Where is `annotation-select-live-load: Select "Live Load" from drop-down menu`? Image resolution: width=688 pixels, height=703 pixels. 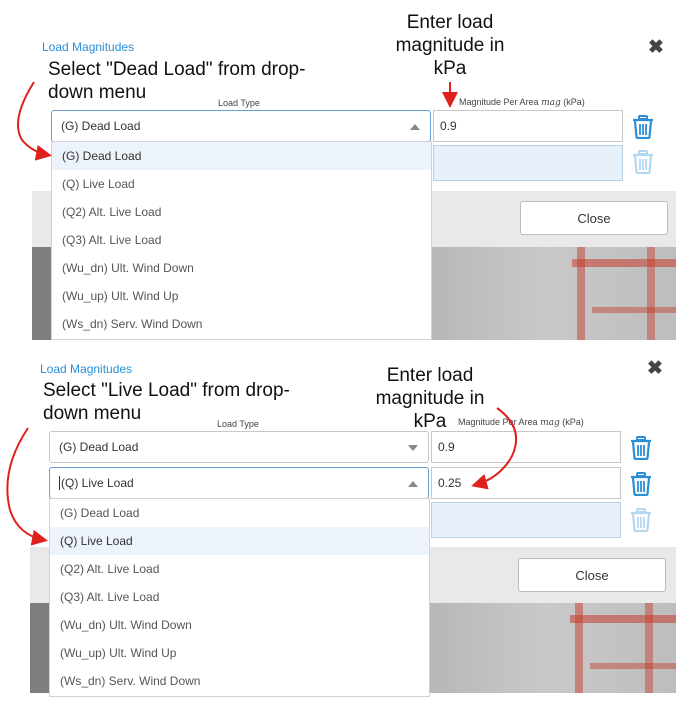
annotation-select-live-load: Select "Live Load" from drop-down menu is located at coordinates (166, 402).